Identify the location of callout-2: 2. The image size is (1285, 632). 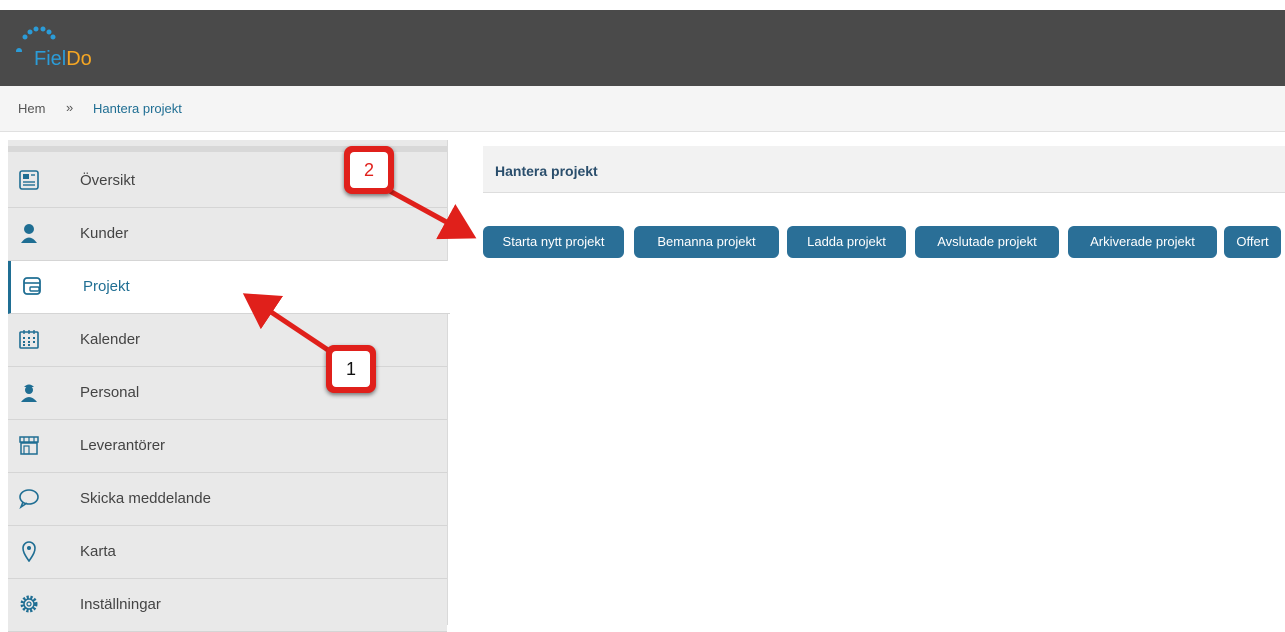
(369, 170).